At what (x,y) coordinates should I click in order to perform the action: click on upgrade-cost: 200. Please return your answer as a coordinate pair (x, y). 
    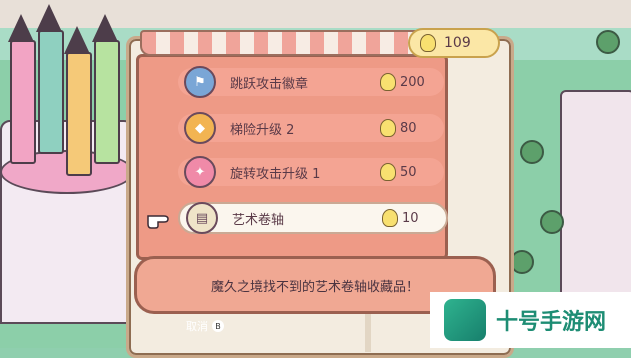
    Looking at the image, I should click on (402, 82).